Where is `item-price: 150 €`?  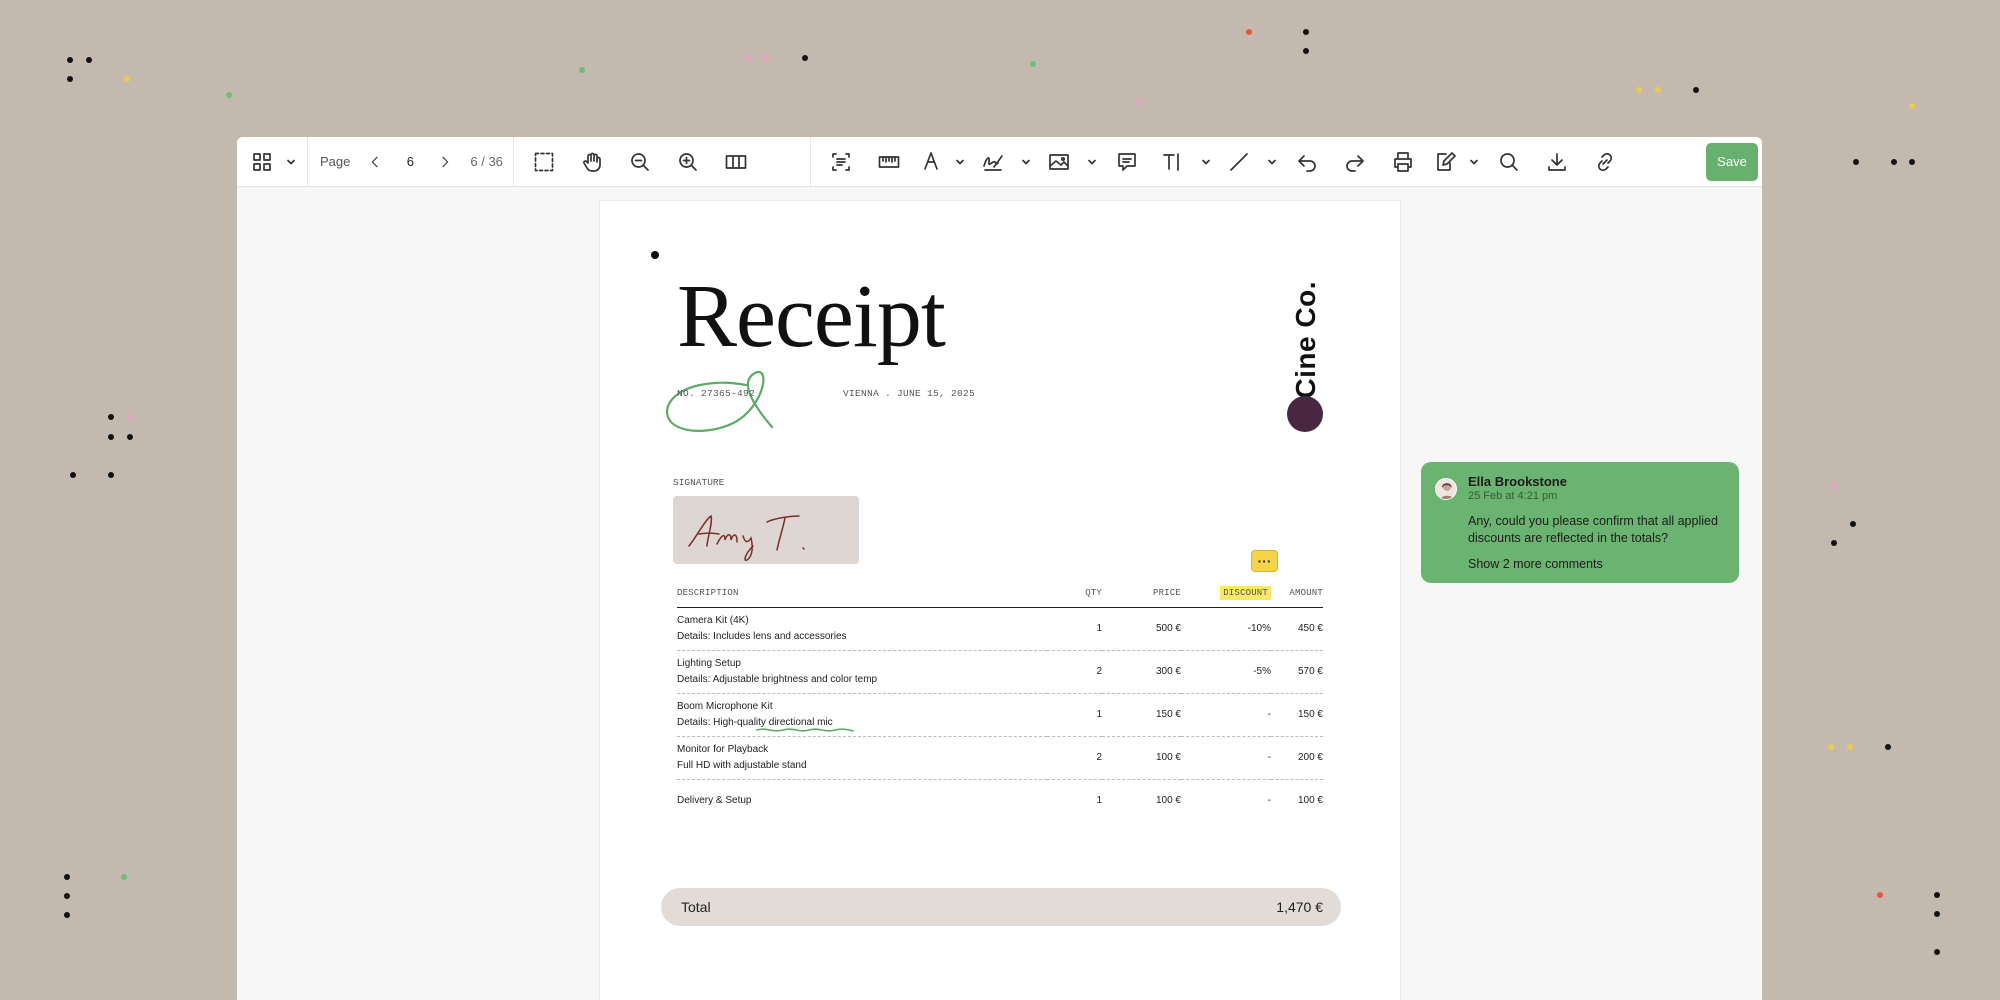 item-price: 150 € is located at coordinates (1141, 715).